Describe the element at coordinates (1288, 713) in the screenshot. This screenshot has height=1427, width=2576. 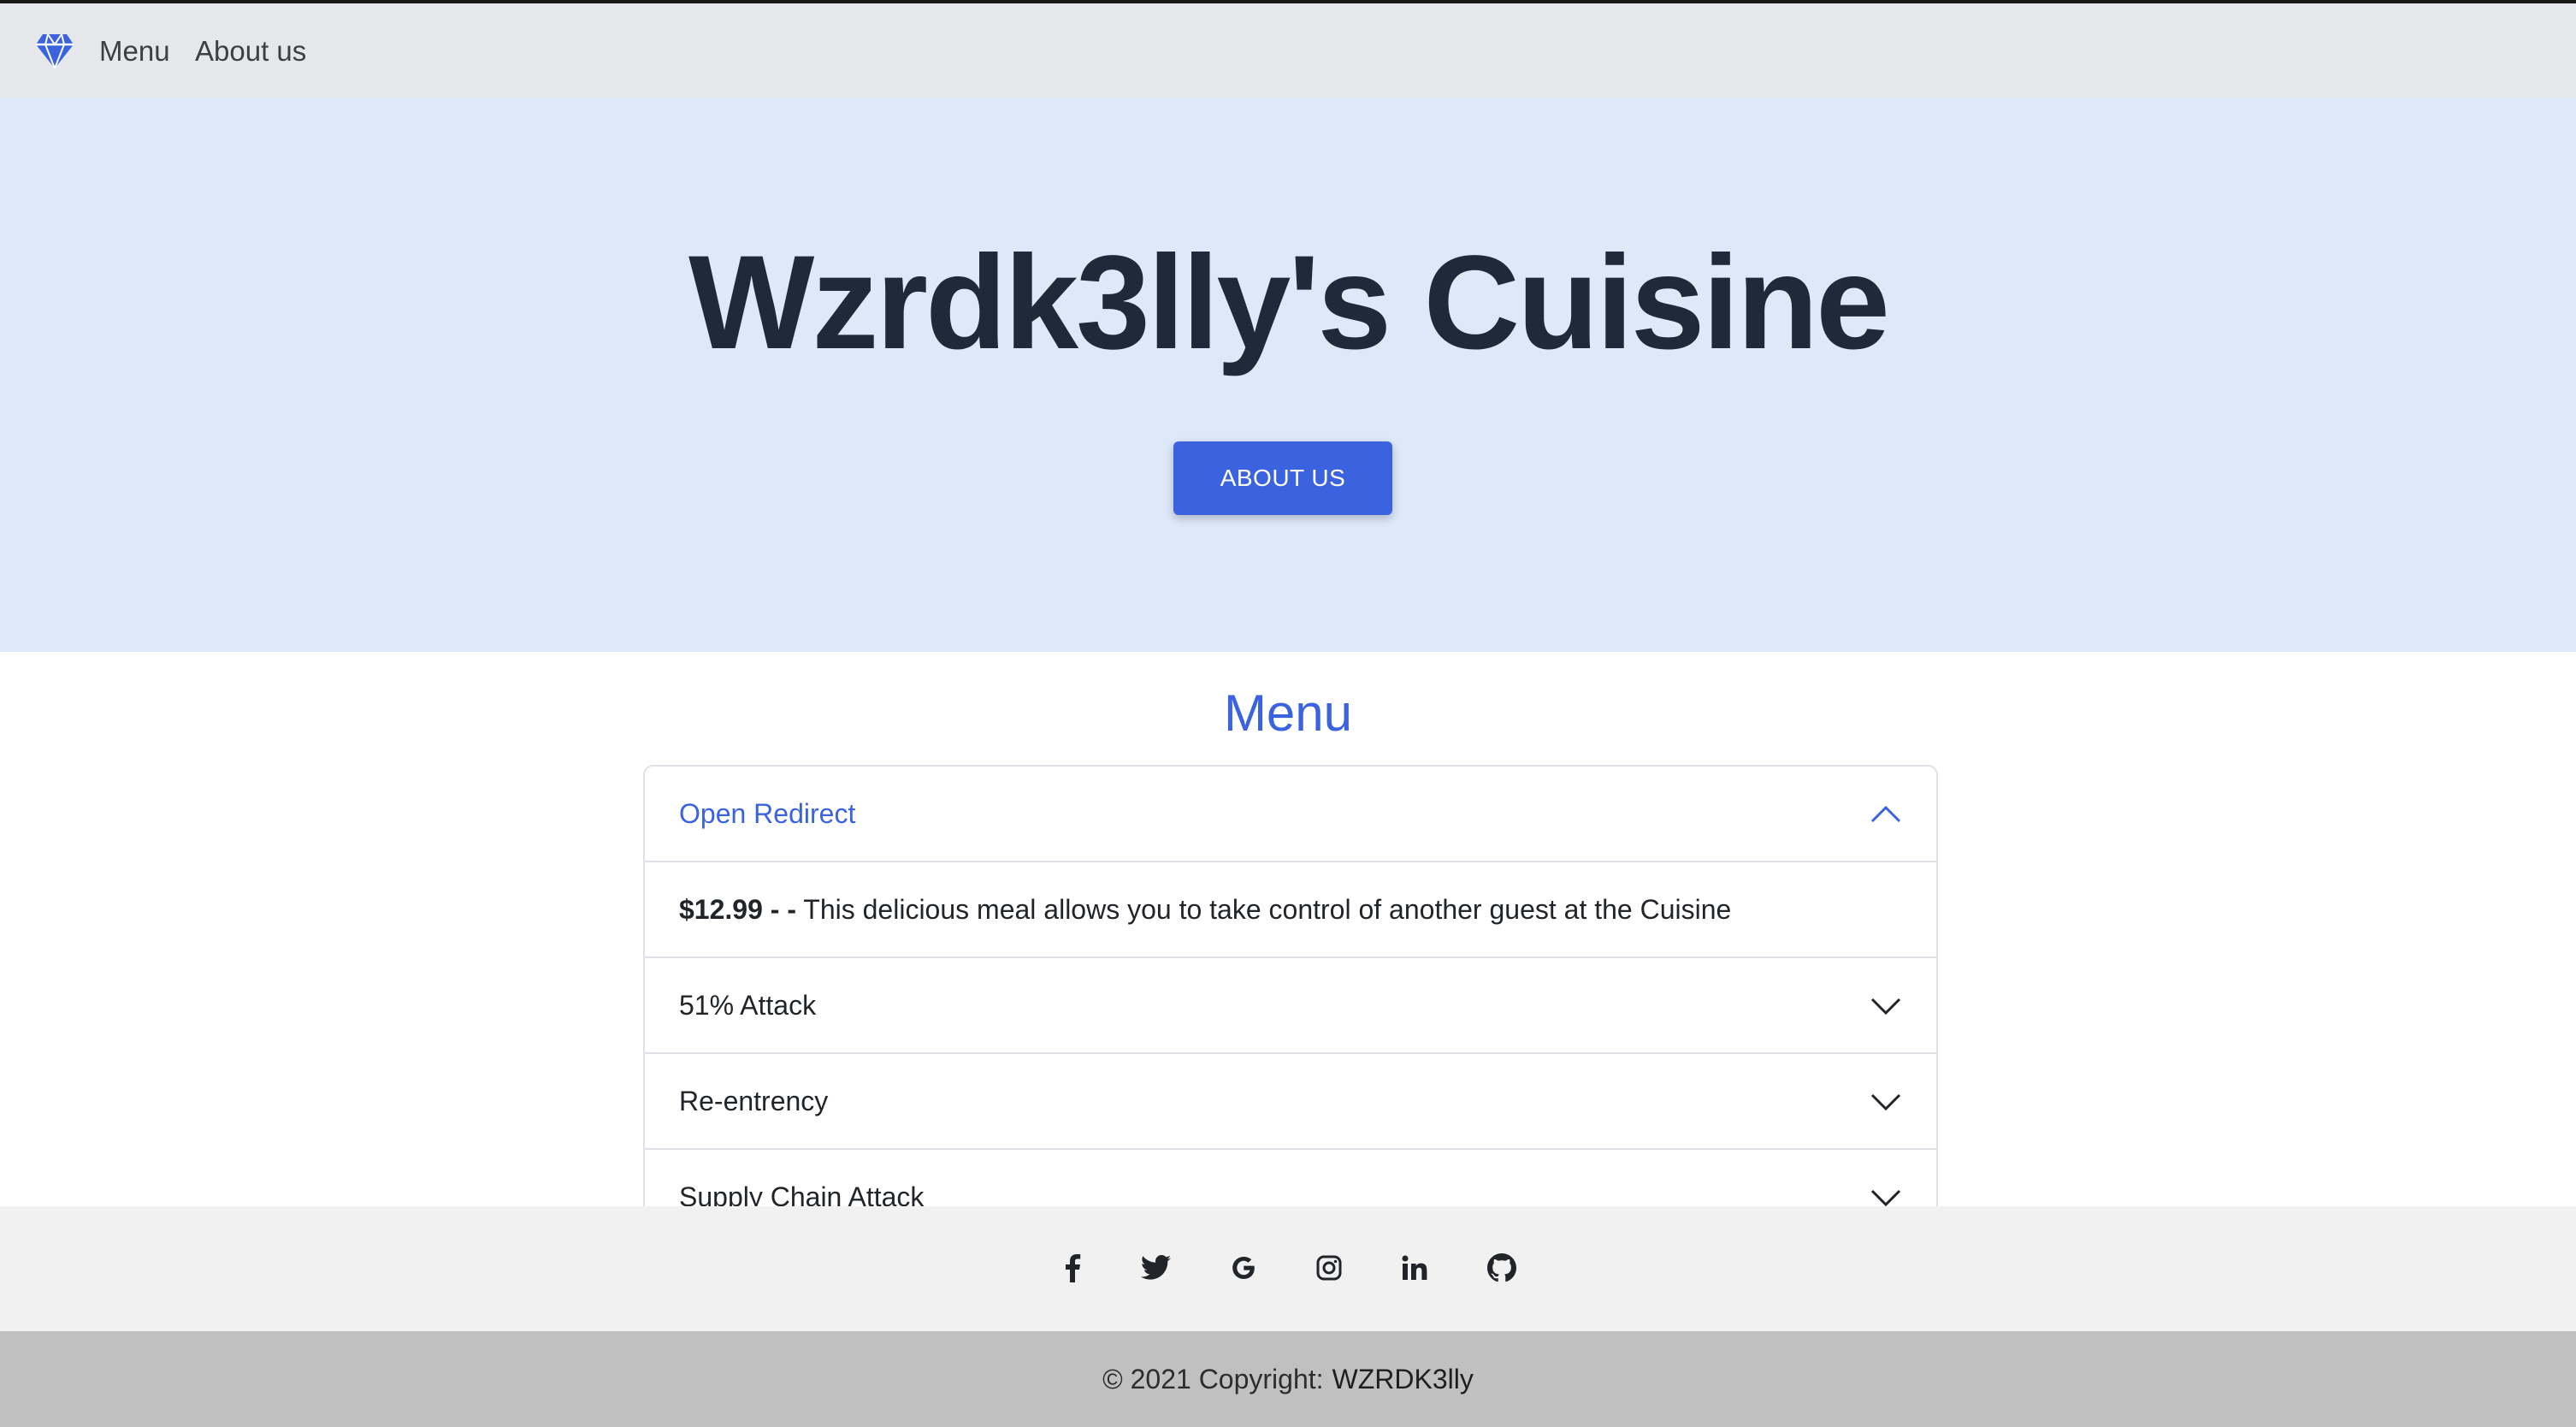
I see `menu-title: Menu` at that location.